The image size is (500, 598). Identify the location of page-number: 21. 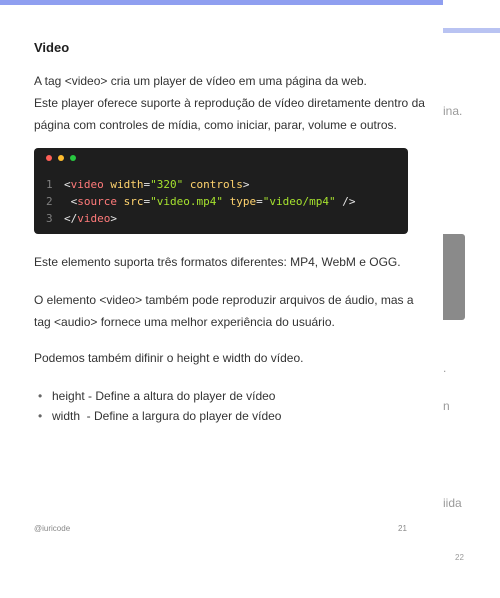
(402, 528).